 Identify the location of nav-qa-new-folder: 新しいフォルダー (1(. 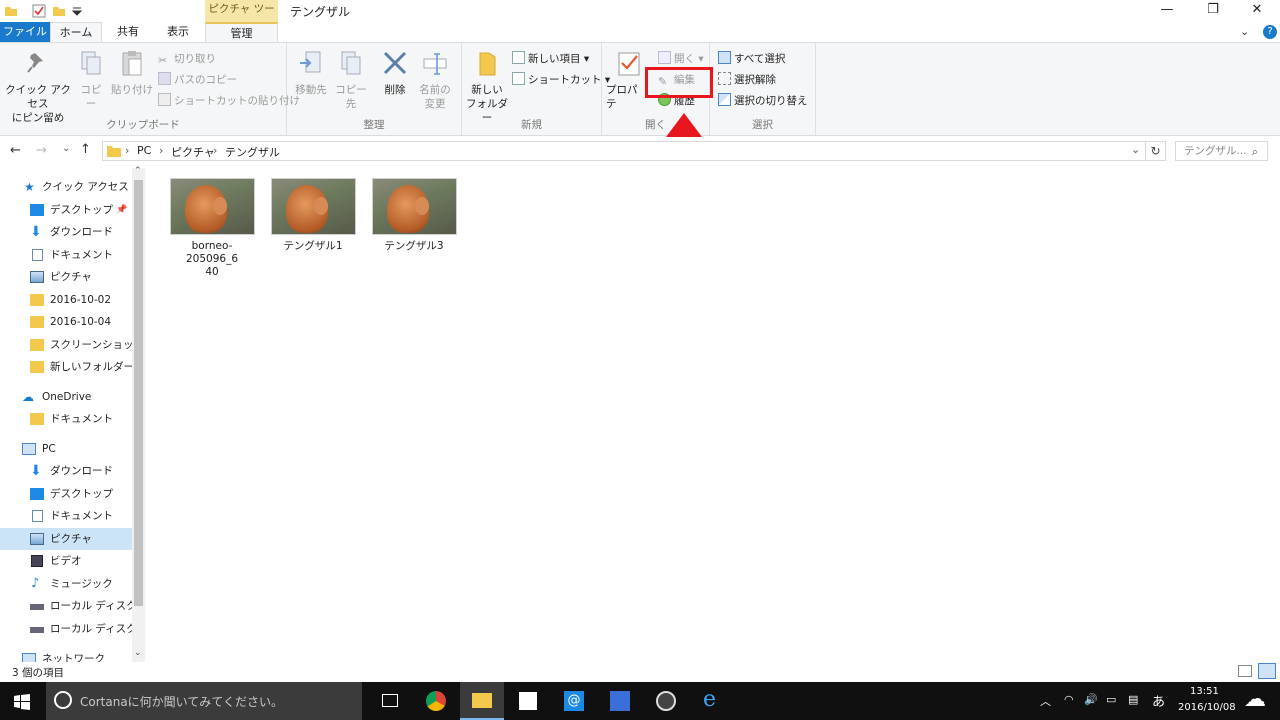
(66, 367).